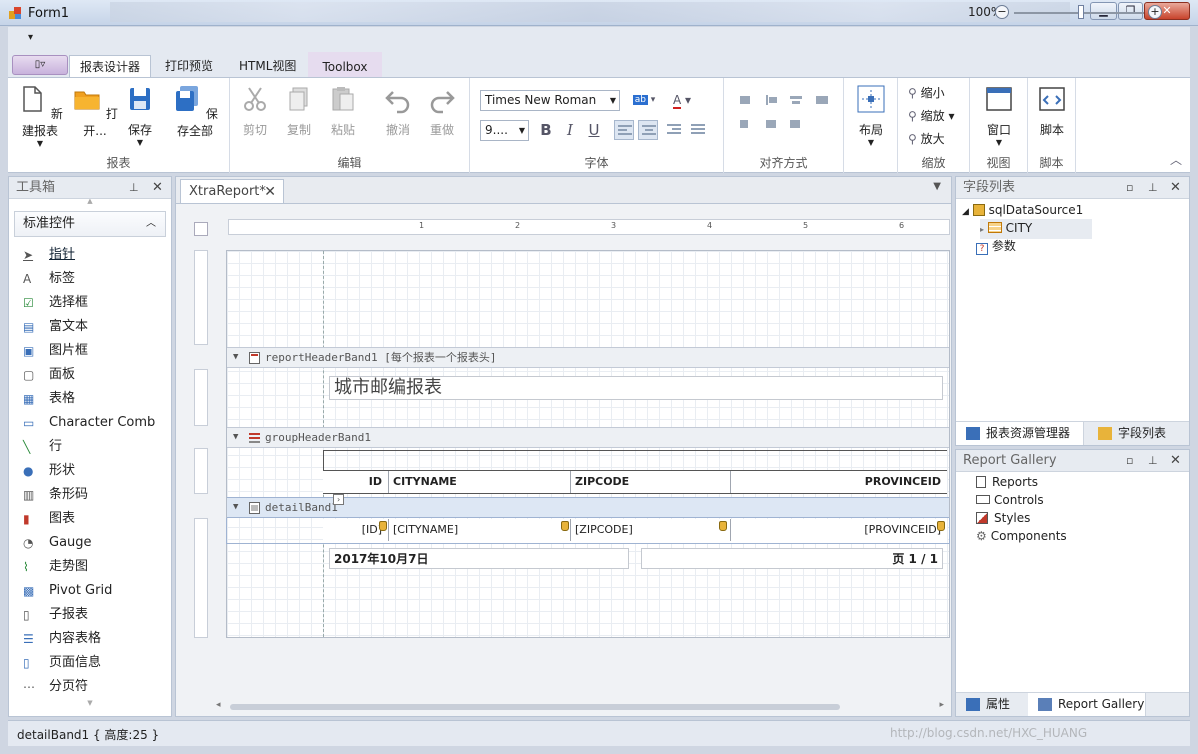 The height and width of the screenshot is (754, 1198). Describe the element at coordinates (1007, 482) in the screenshot. I see `gallery-item-reports: Reports` at that location.